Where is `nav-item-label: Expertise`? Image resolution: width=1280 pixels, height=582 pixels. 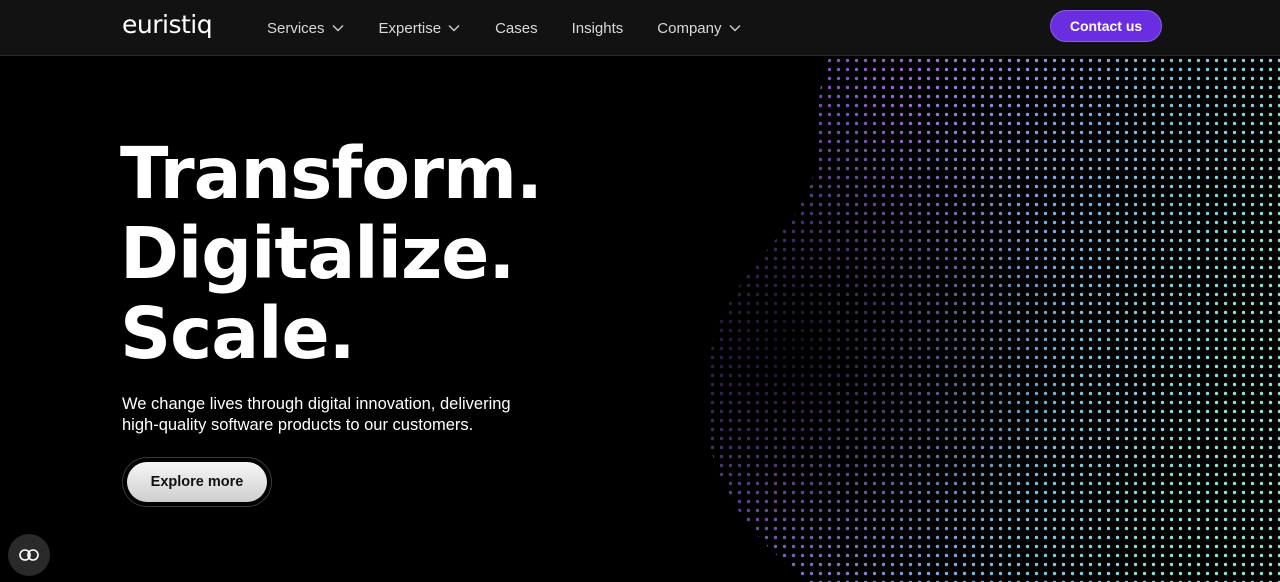 nav-item-label: Expertise is located at coordinates (410, 28).